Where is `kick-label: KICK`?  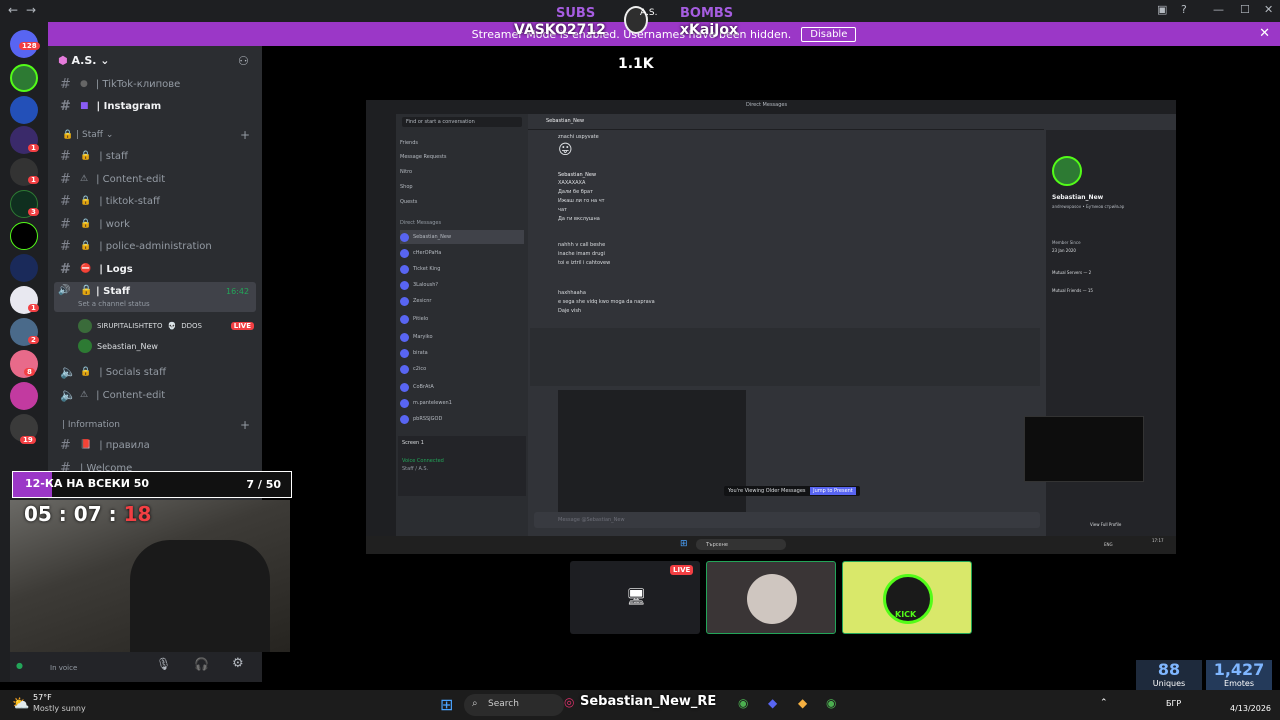 kick-label: KICK is located at coordinates (906, 614).